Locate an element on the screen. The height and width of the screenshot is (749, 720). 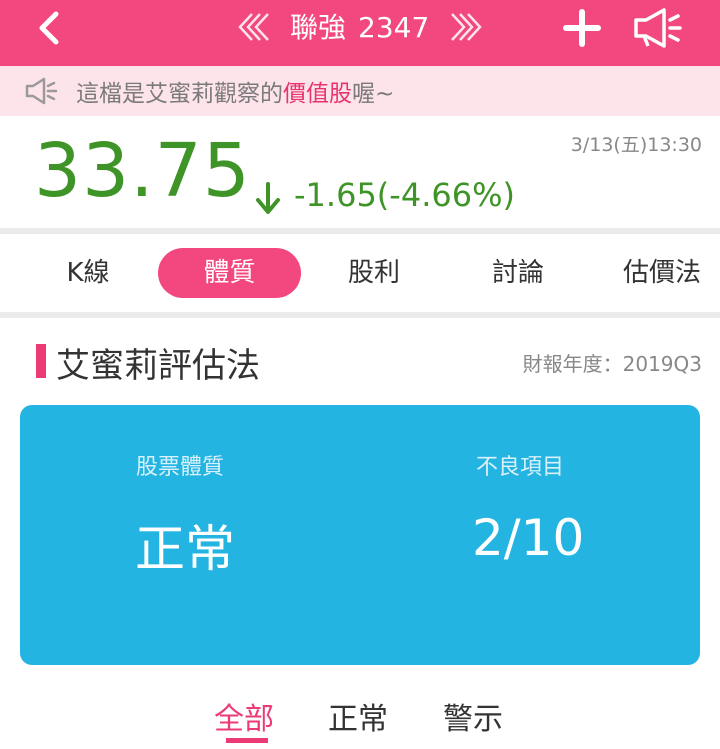
top-bar: 聯強 2347 is located at coordinates (360, 33).